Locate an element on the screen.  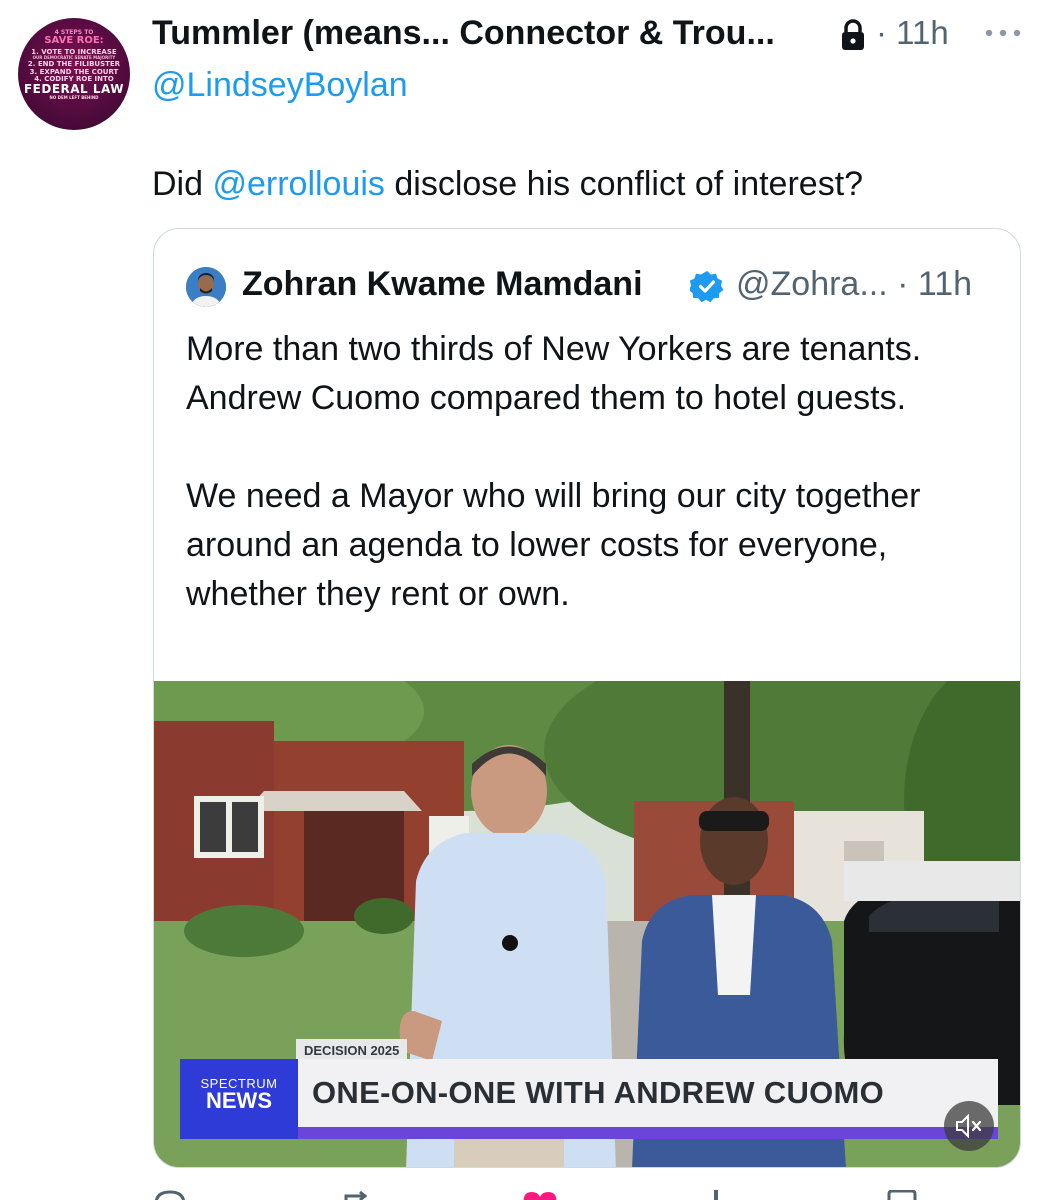
avatar-text-line: SAVE ROE: is located at coordinates (74, 41).